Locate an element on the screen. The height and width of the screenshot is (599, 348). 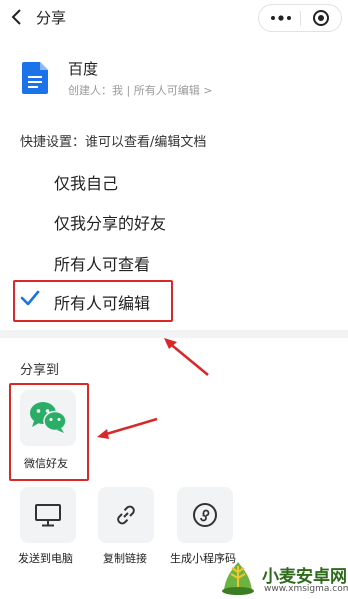
highlight-box-wechat is located at coordinates (49, 432).